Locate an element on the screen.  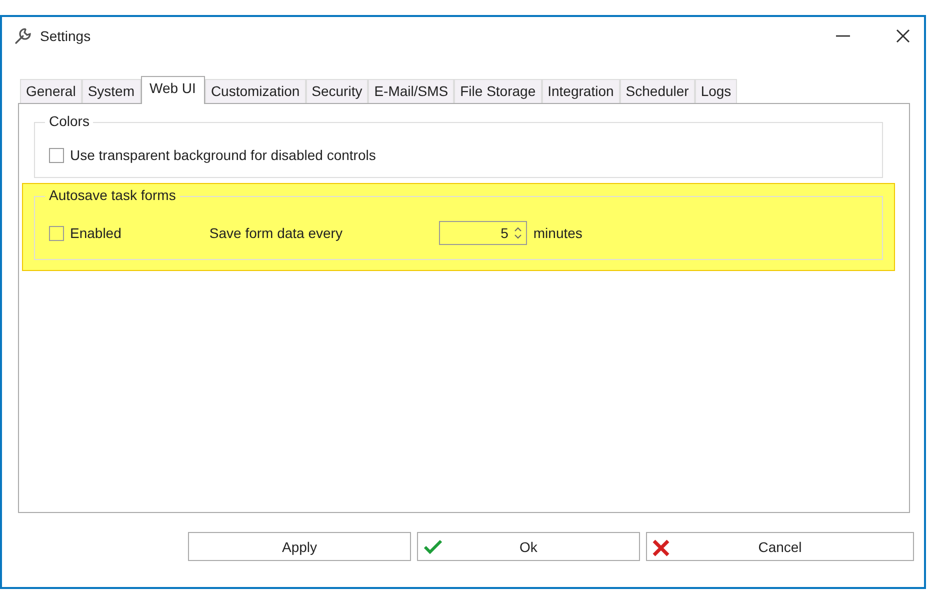
tab: Security is located at coordinates (337, 91).